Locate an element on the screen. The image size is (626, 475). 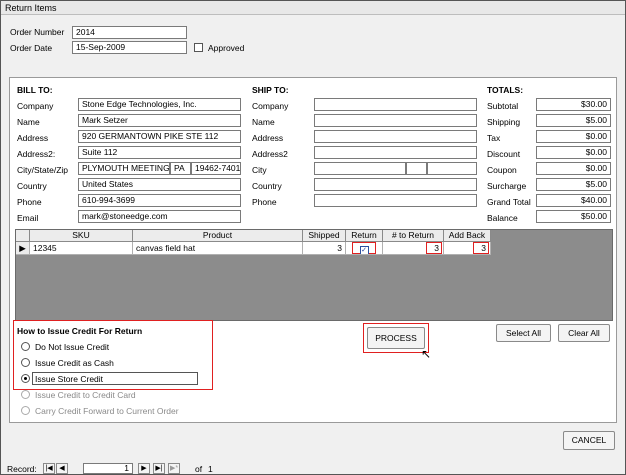
ship-city-field is located at coordinates (360, 168).